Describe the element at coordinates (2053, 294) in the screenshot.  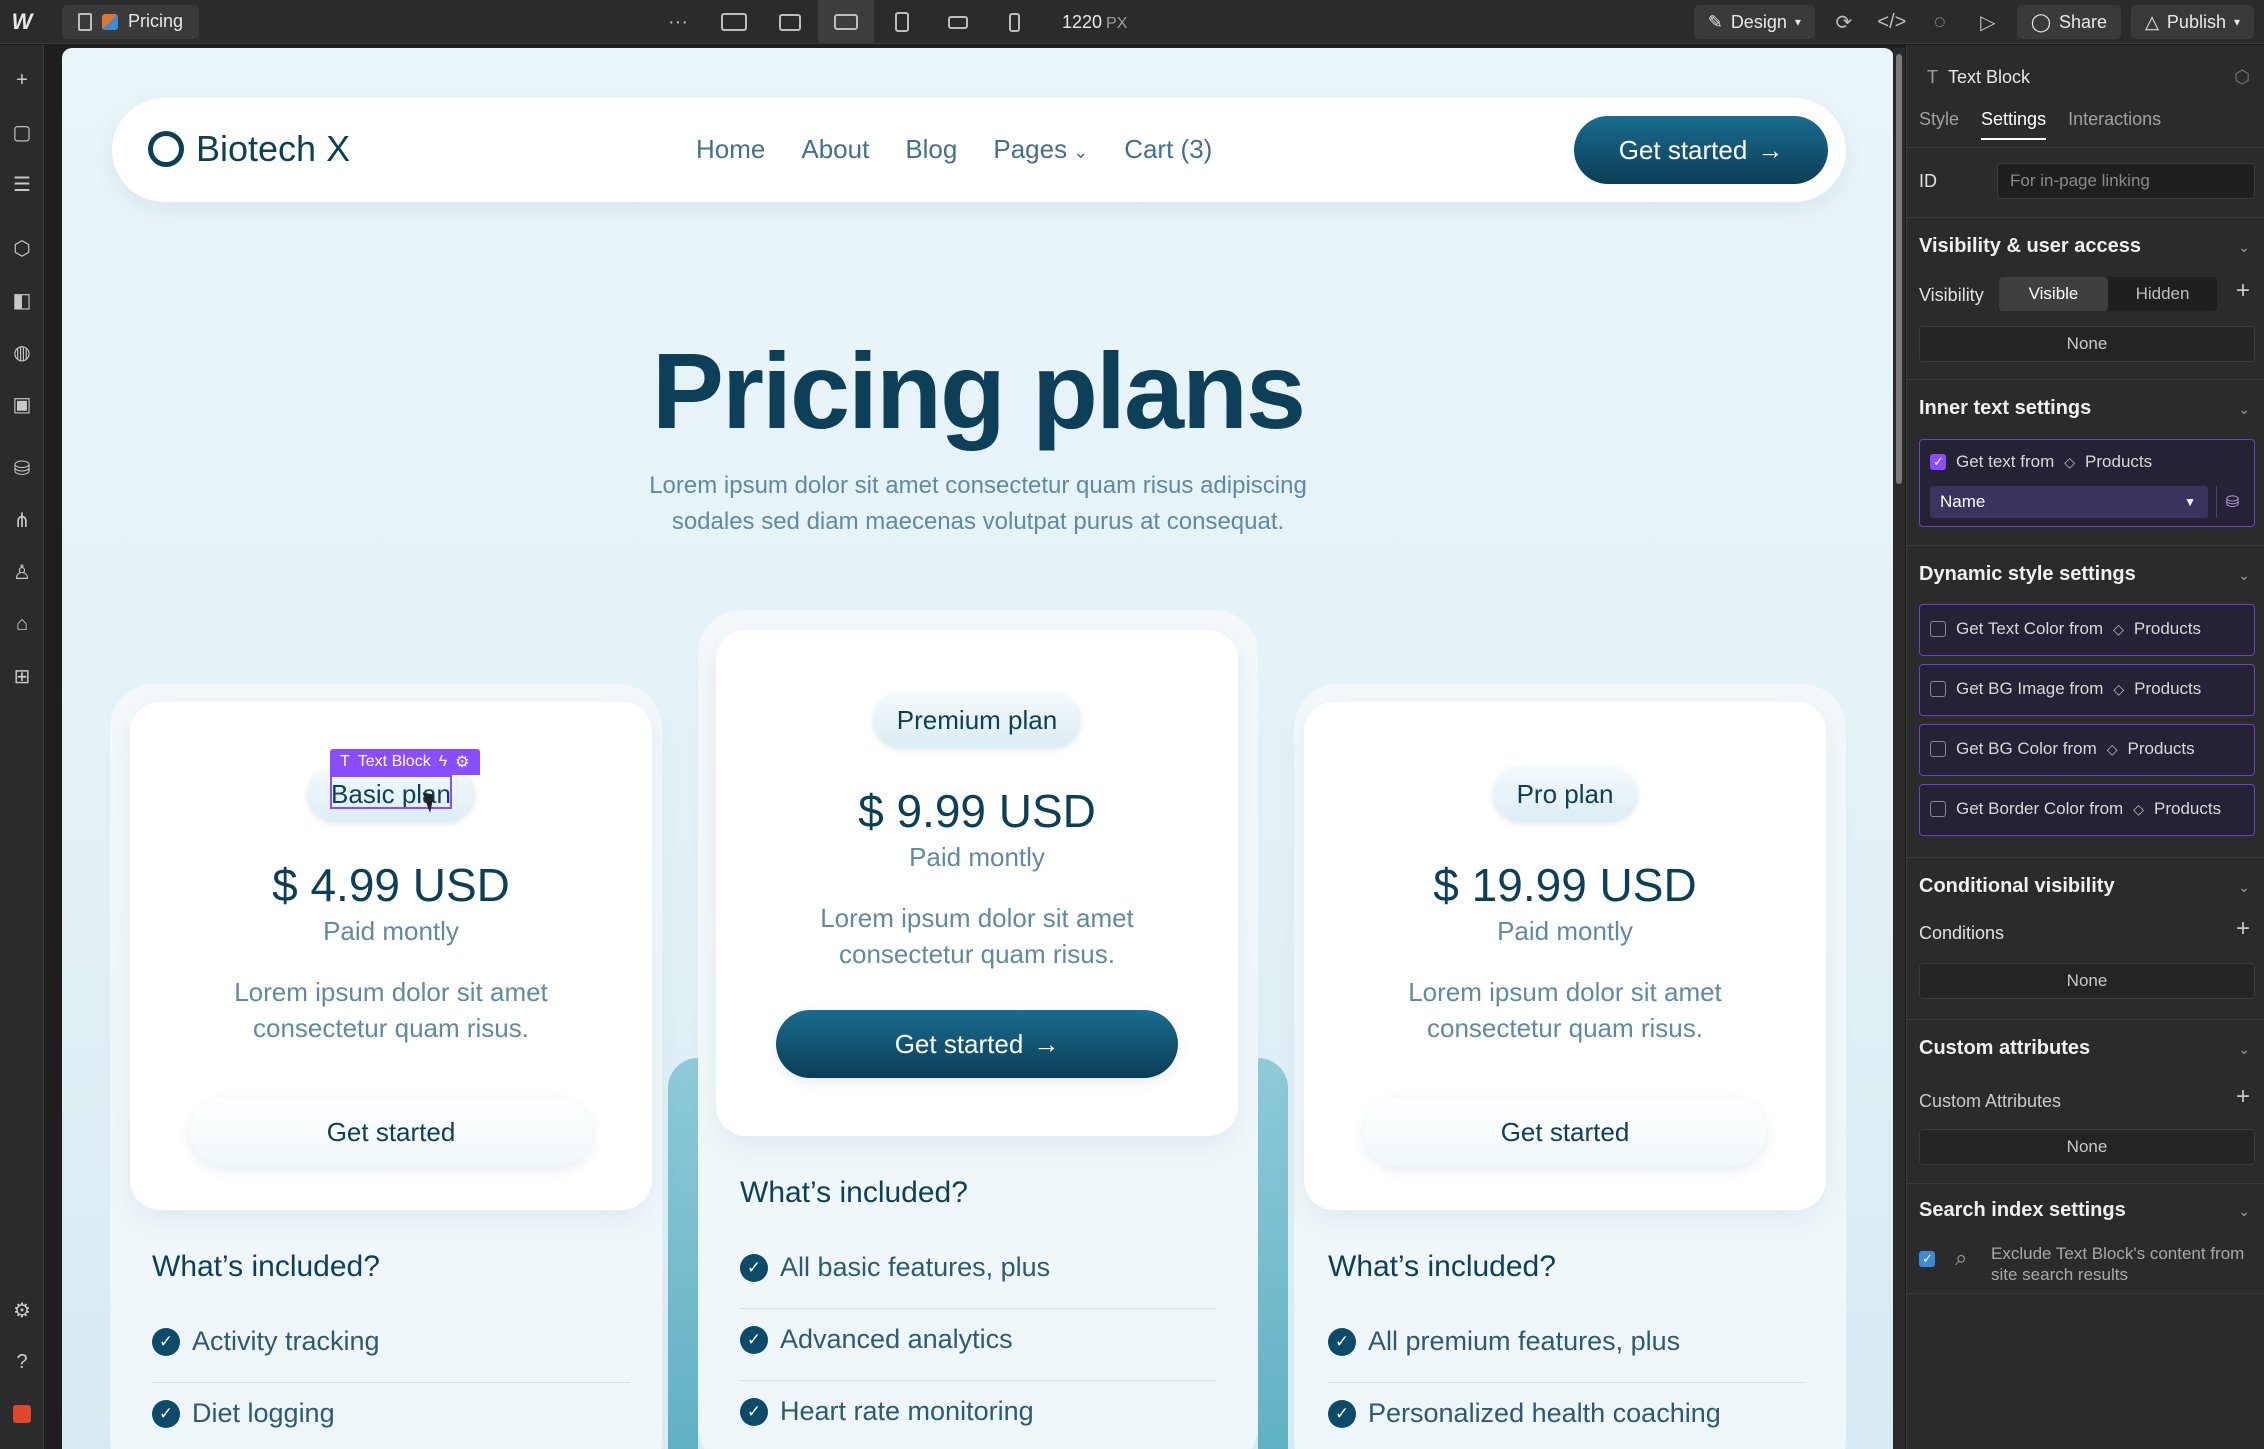
I see `visible-option: Visible` at that location.